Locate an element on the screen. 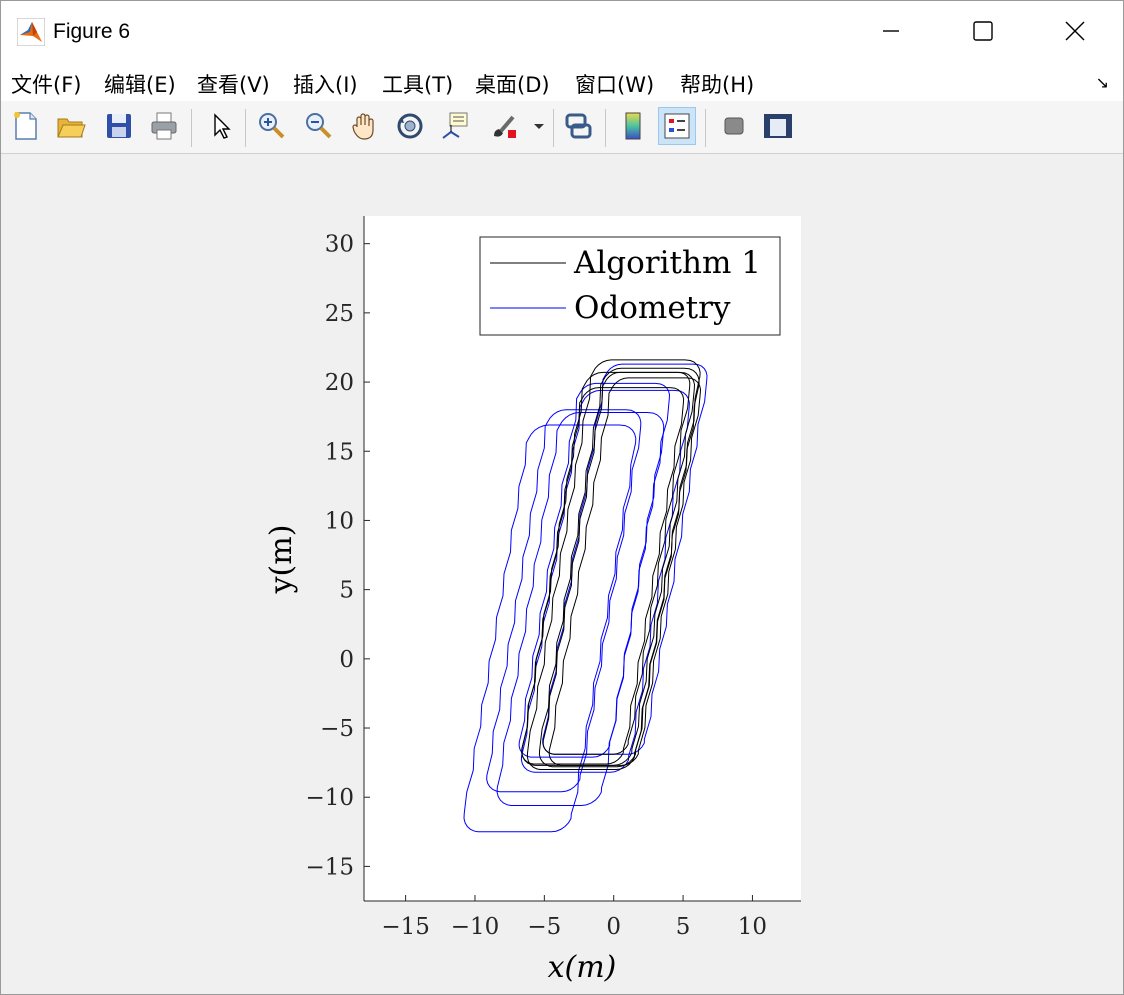 The height and width of the screenshot is (995, 1124). y-tick-label: 25 is located at coordinates (339, 314).